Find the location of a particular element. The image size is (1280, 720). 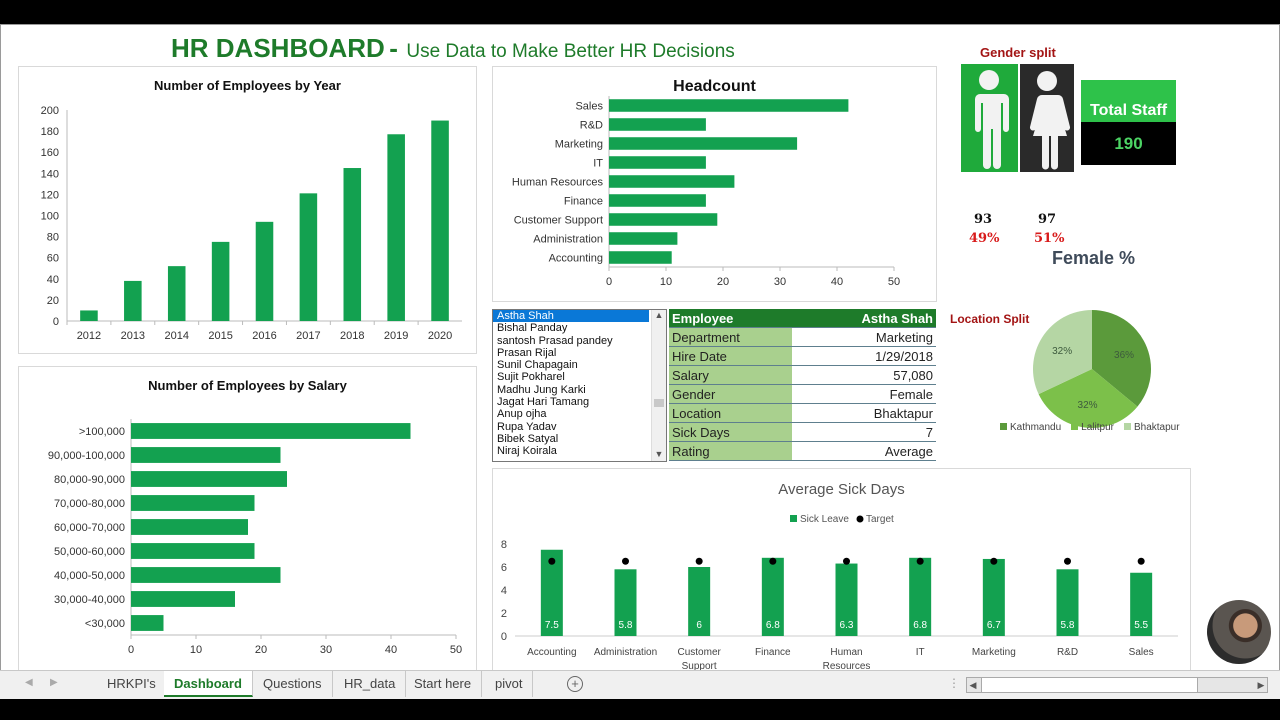

employee-list-item: Bibek Satyal is located at coordinates (571, 439).